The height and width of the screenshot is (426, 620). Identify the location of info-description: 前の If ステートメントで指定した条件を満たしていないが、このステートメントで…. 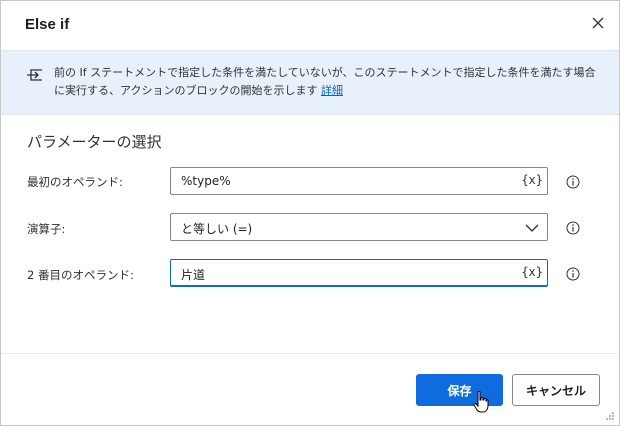
(330, 82).